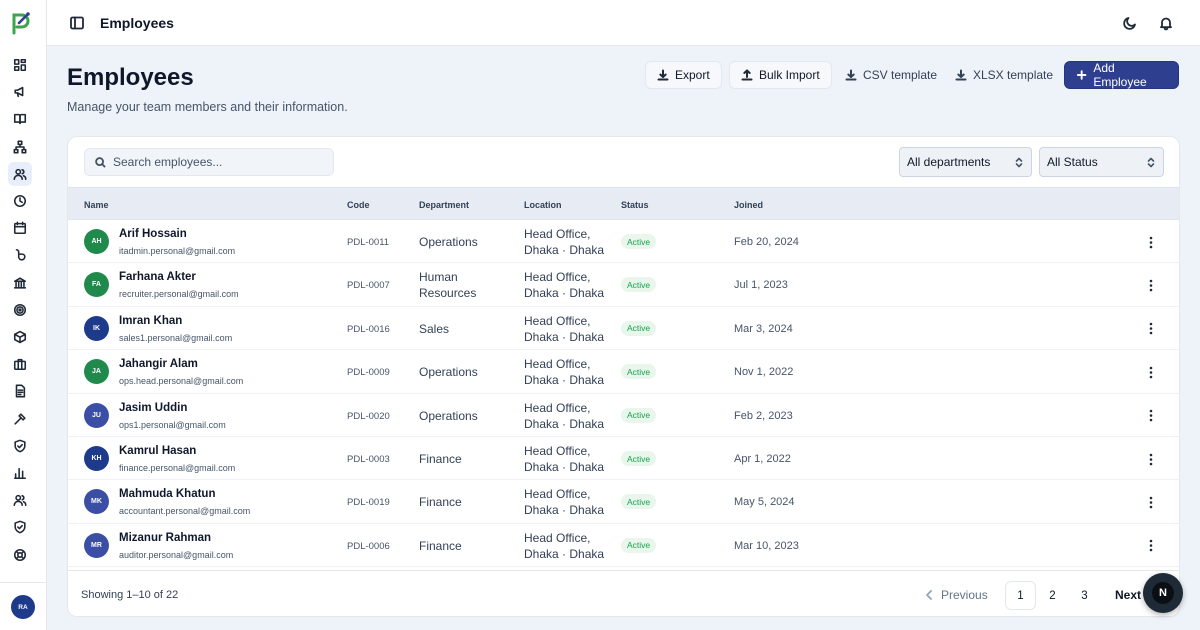 The height and width of the screenshot is (630, 1200). Describe the element at coordinates (167, 494) in the screenshot. I see `employee-name: Mahmuda Khatun` at that location.